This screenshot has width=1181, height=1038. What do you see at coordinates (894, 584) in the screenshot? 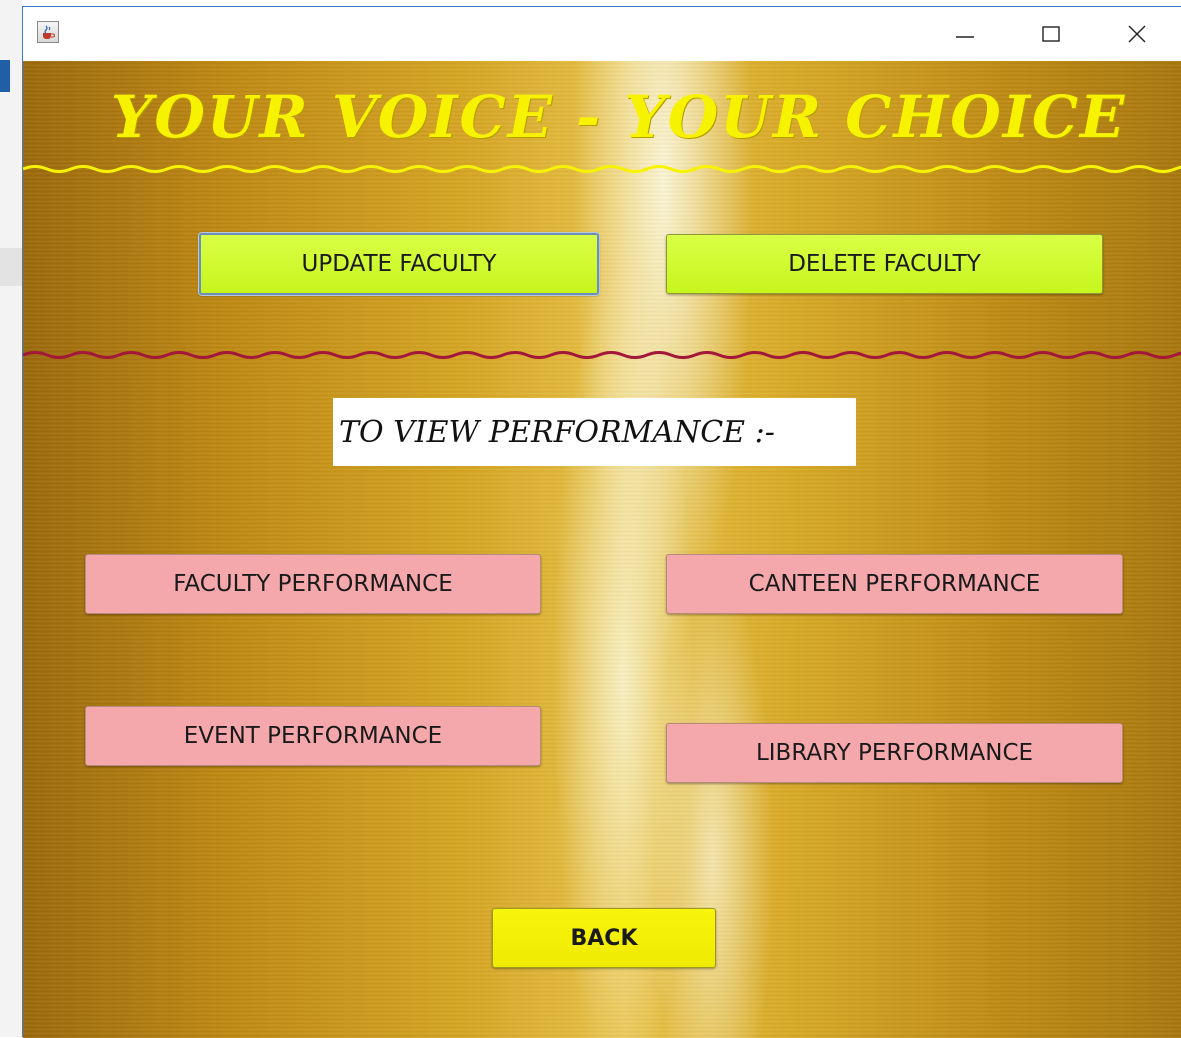
I see `canteen-performance-button: CANTEEN PERFORMANCE` at bounding box center [894, 584].